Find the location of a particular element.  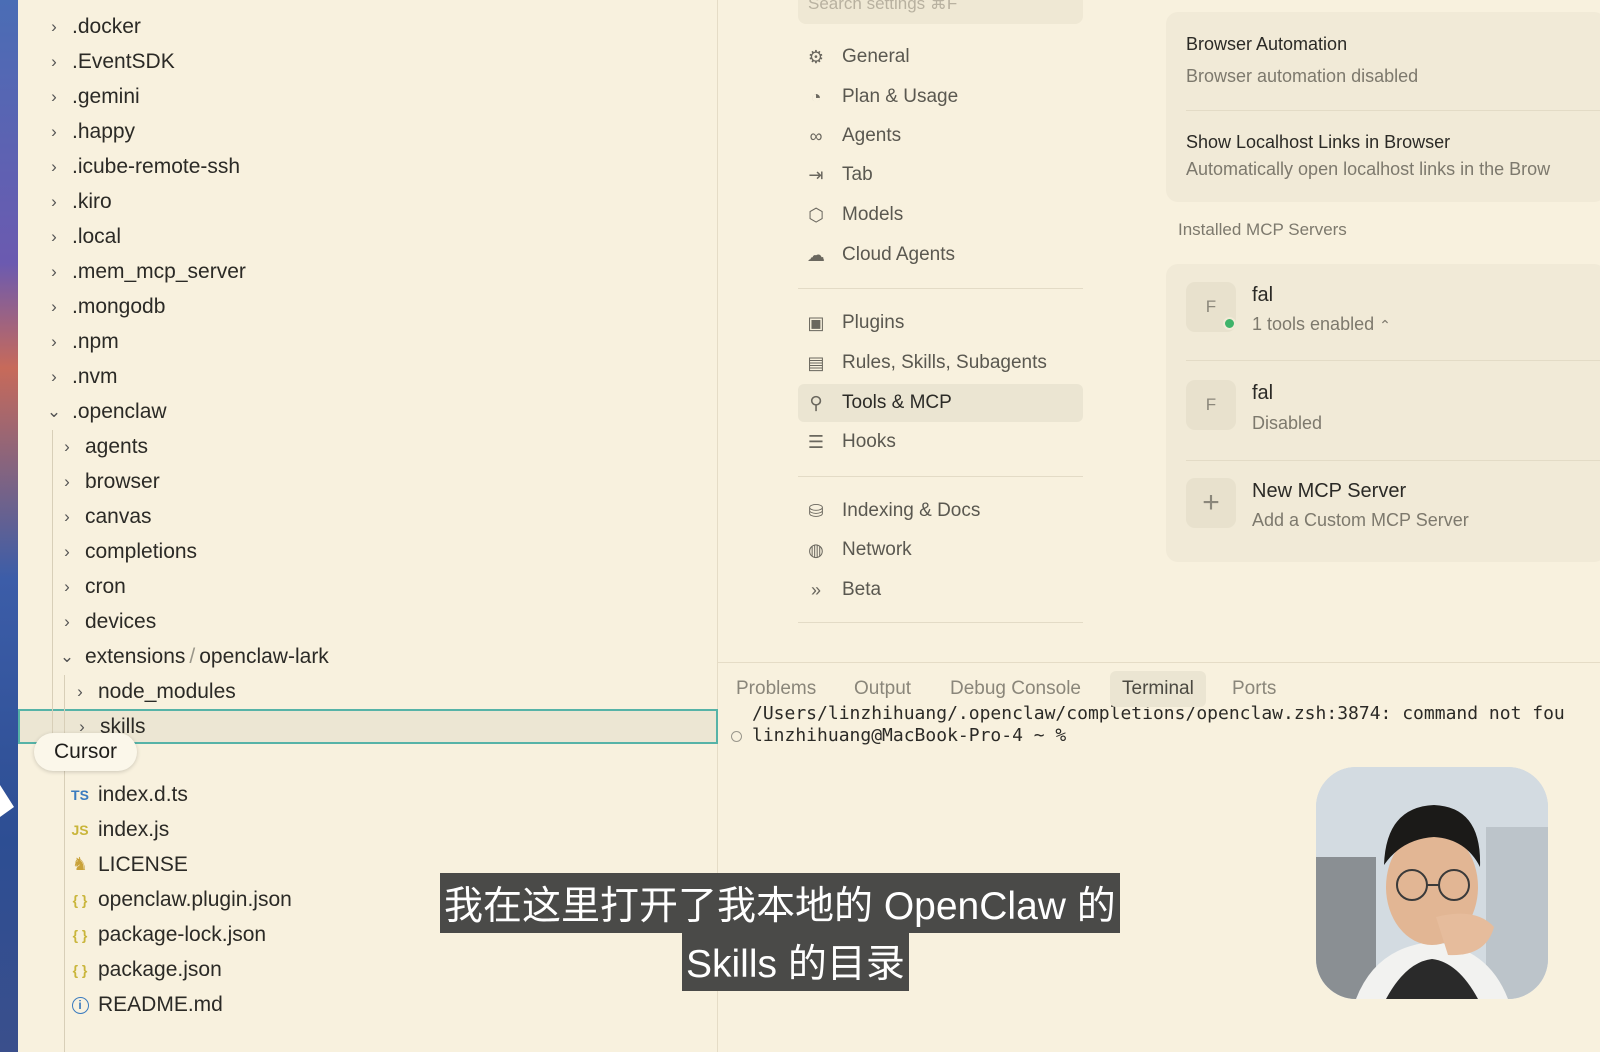

nav-label: Cloud Agents is located at coordinates (899, 254).